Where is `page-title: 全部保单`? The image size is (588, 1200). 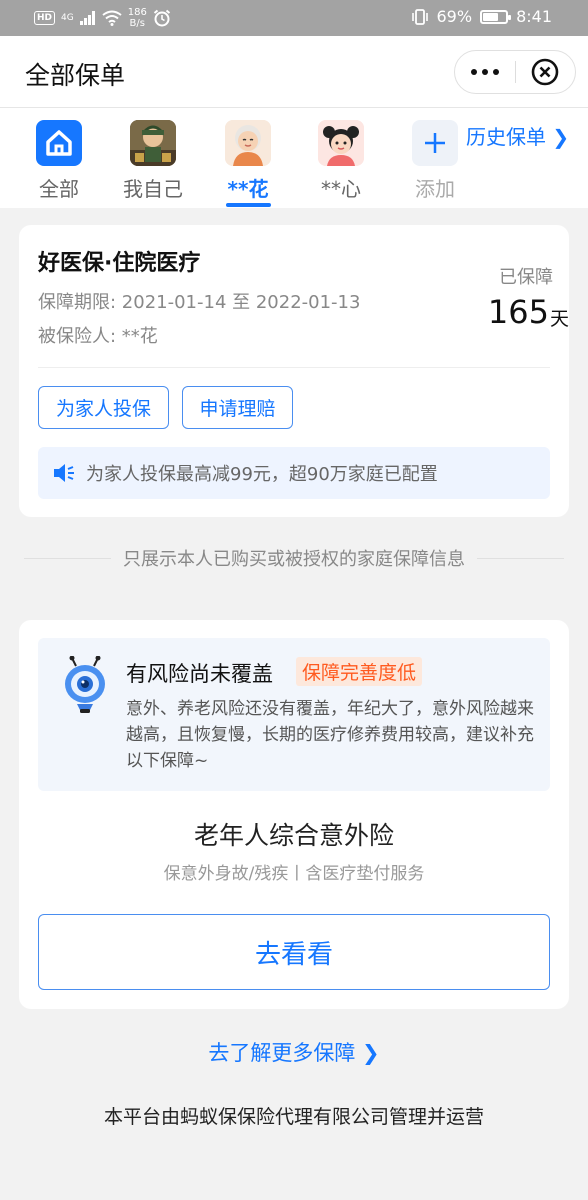
page-title: 全部保单 is located at coordinates (75, 75).